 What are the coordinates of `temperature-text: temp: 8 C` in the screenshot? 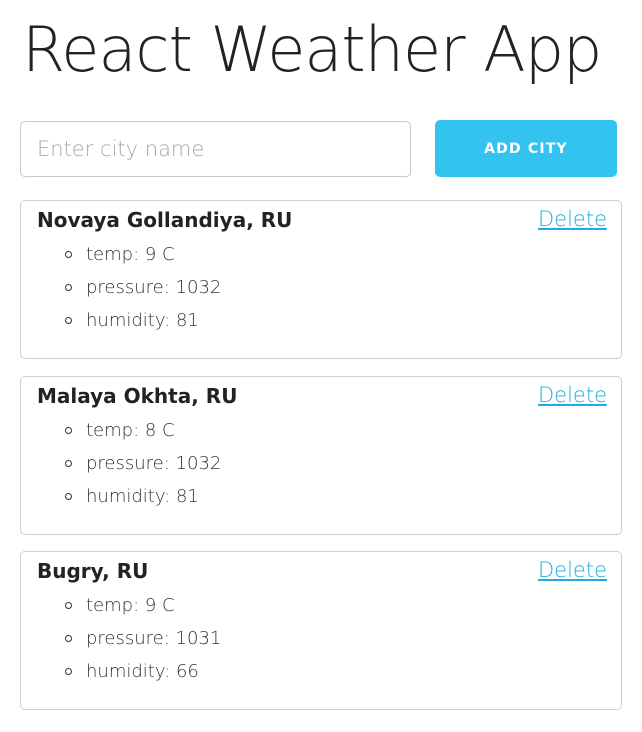 It's located at (130, 430).